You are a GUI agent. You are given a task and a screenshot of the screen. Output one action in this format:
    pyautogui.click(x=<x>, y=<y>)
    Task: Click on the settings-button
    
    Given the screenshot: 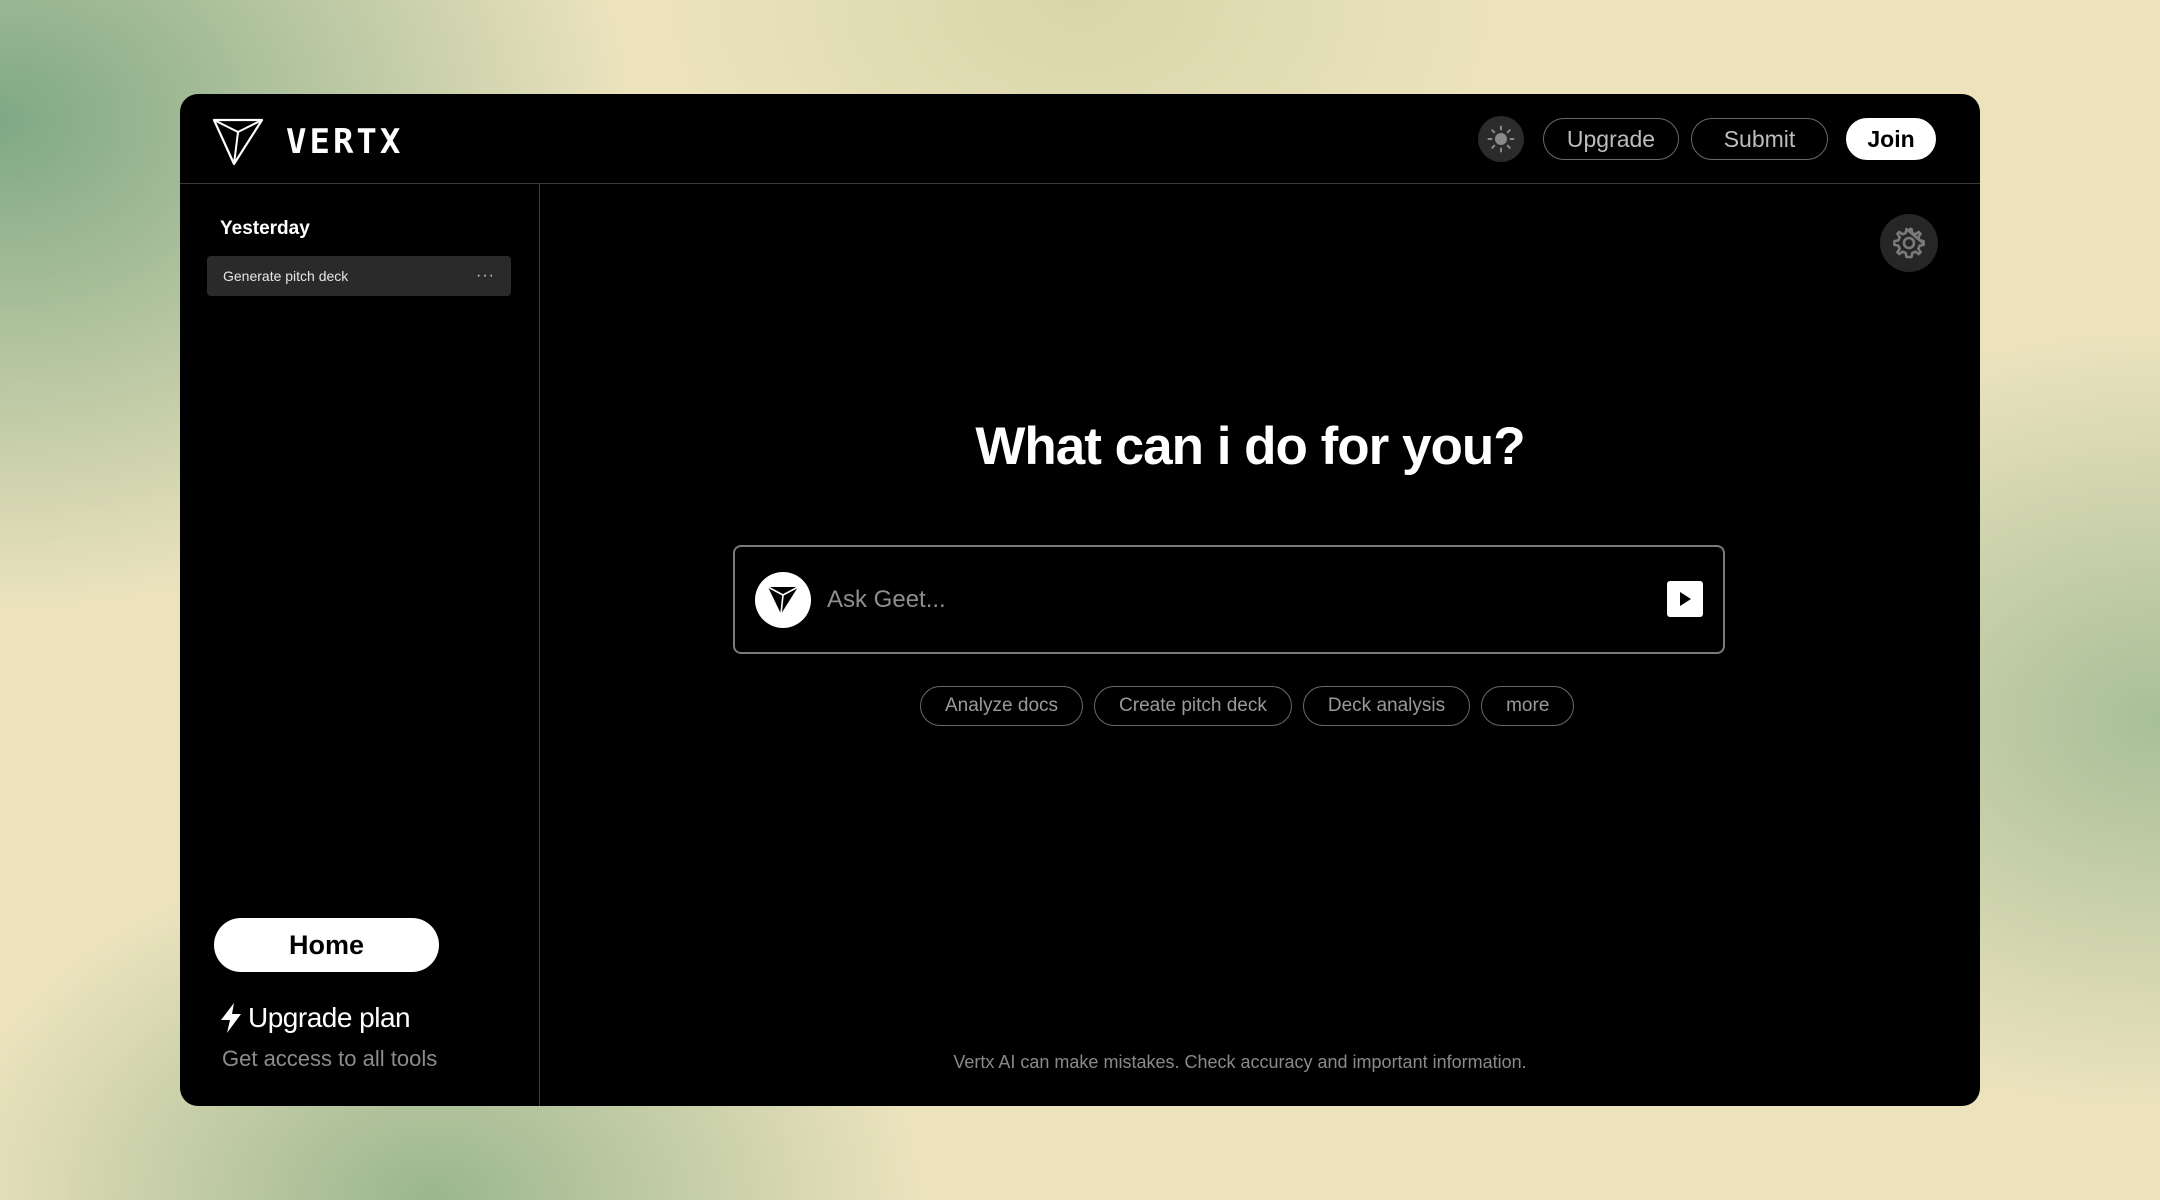 What is the action you would take?
    pyautogui.click(x=1909, y=243)
    